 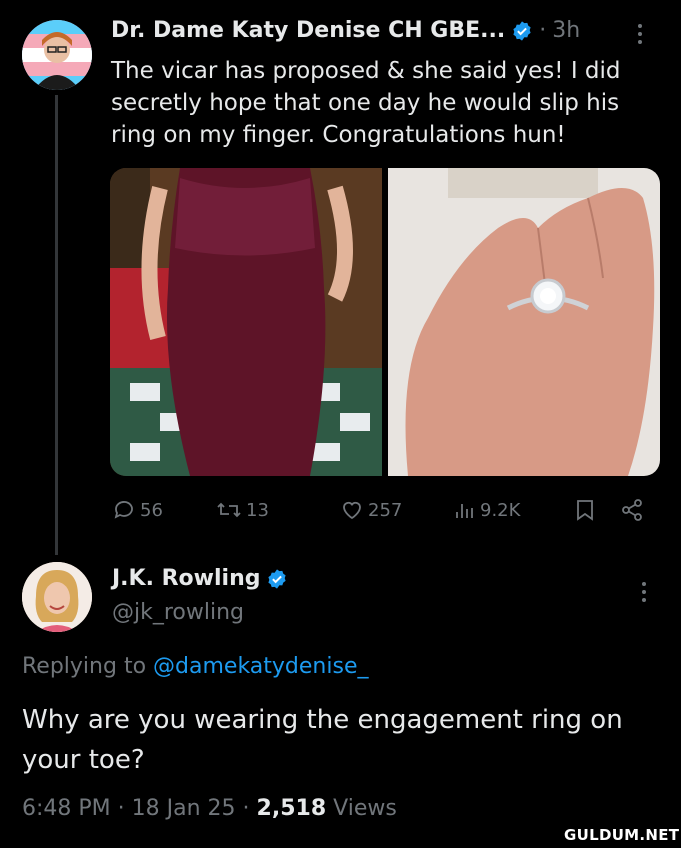 What do you see at coordinates (352, 510) in the screenshot?
I see `heart-icon` at bounding box center [352, 510].